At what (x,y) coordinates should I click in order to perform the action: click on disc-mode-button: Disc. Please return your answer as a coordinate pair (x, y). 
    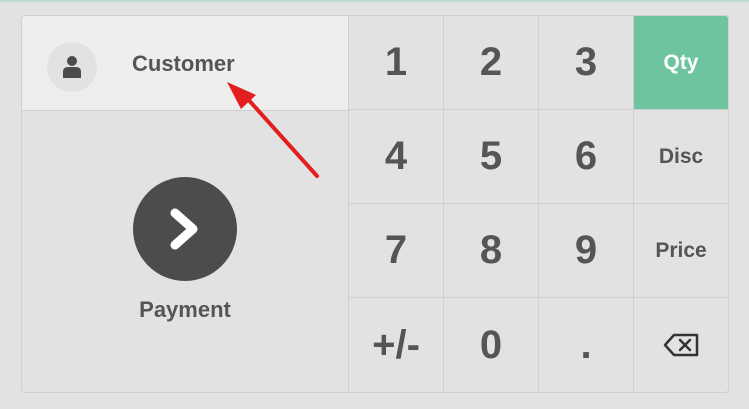
    Looking at the image, I should click on (681, 157).